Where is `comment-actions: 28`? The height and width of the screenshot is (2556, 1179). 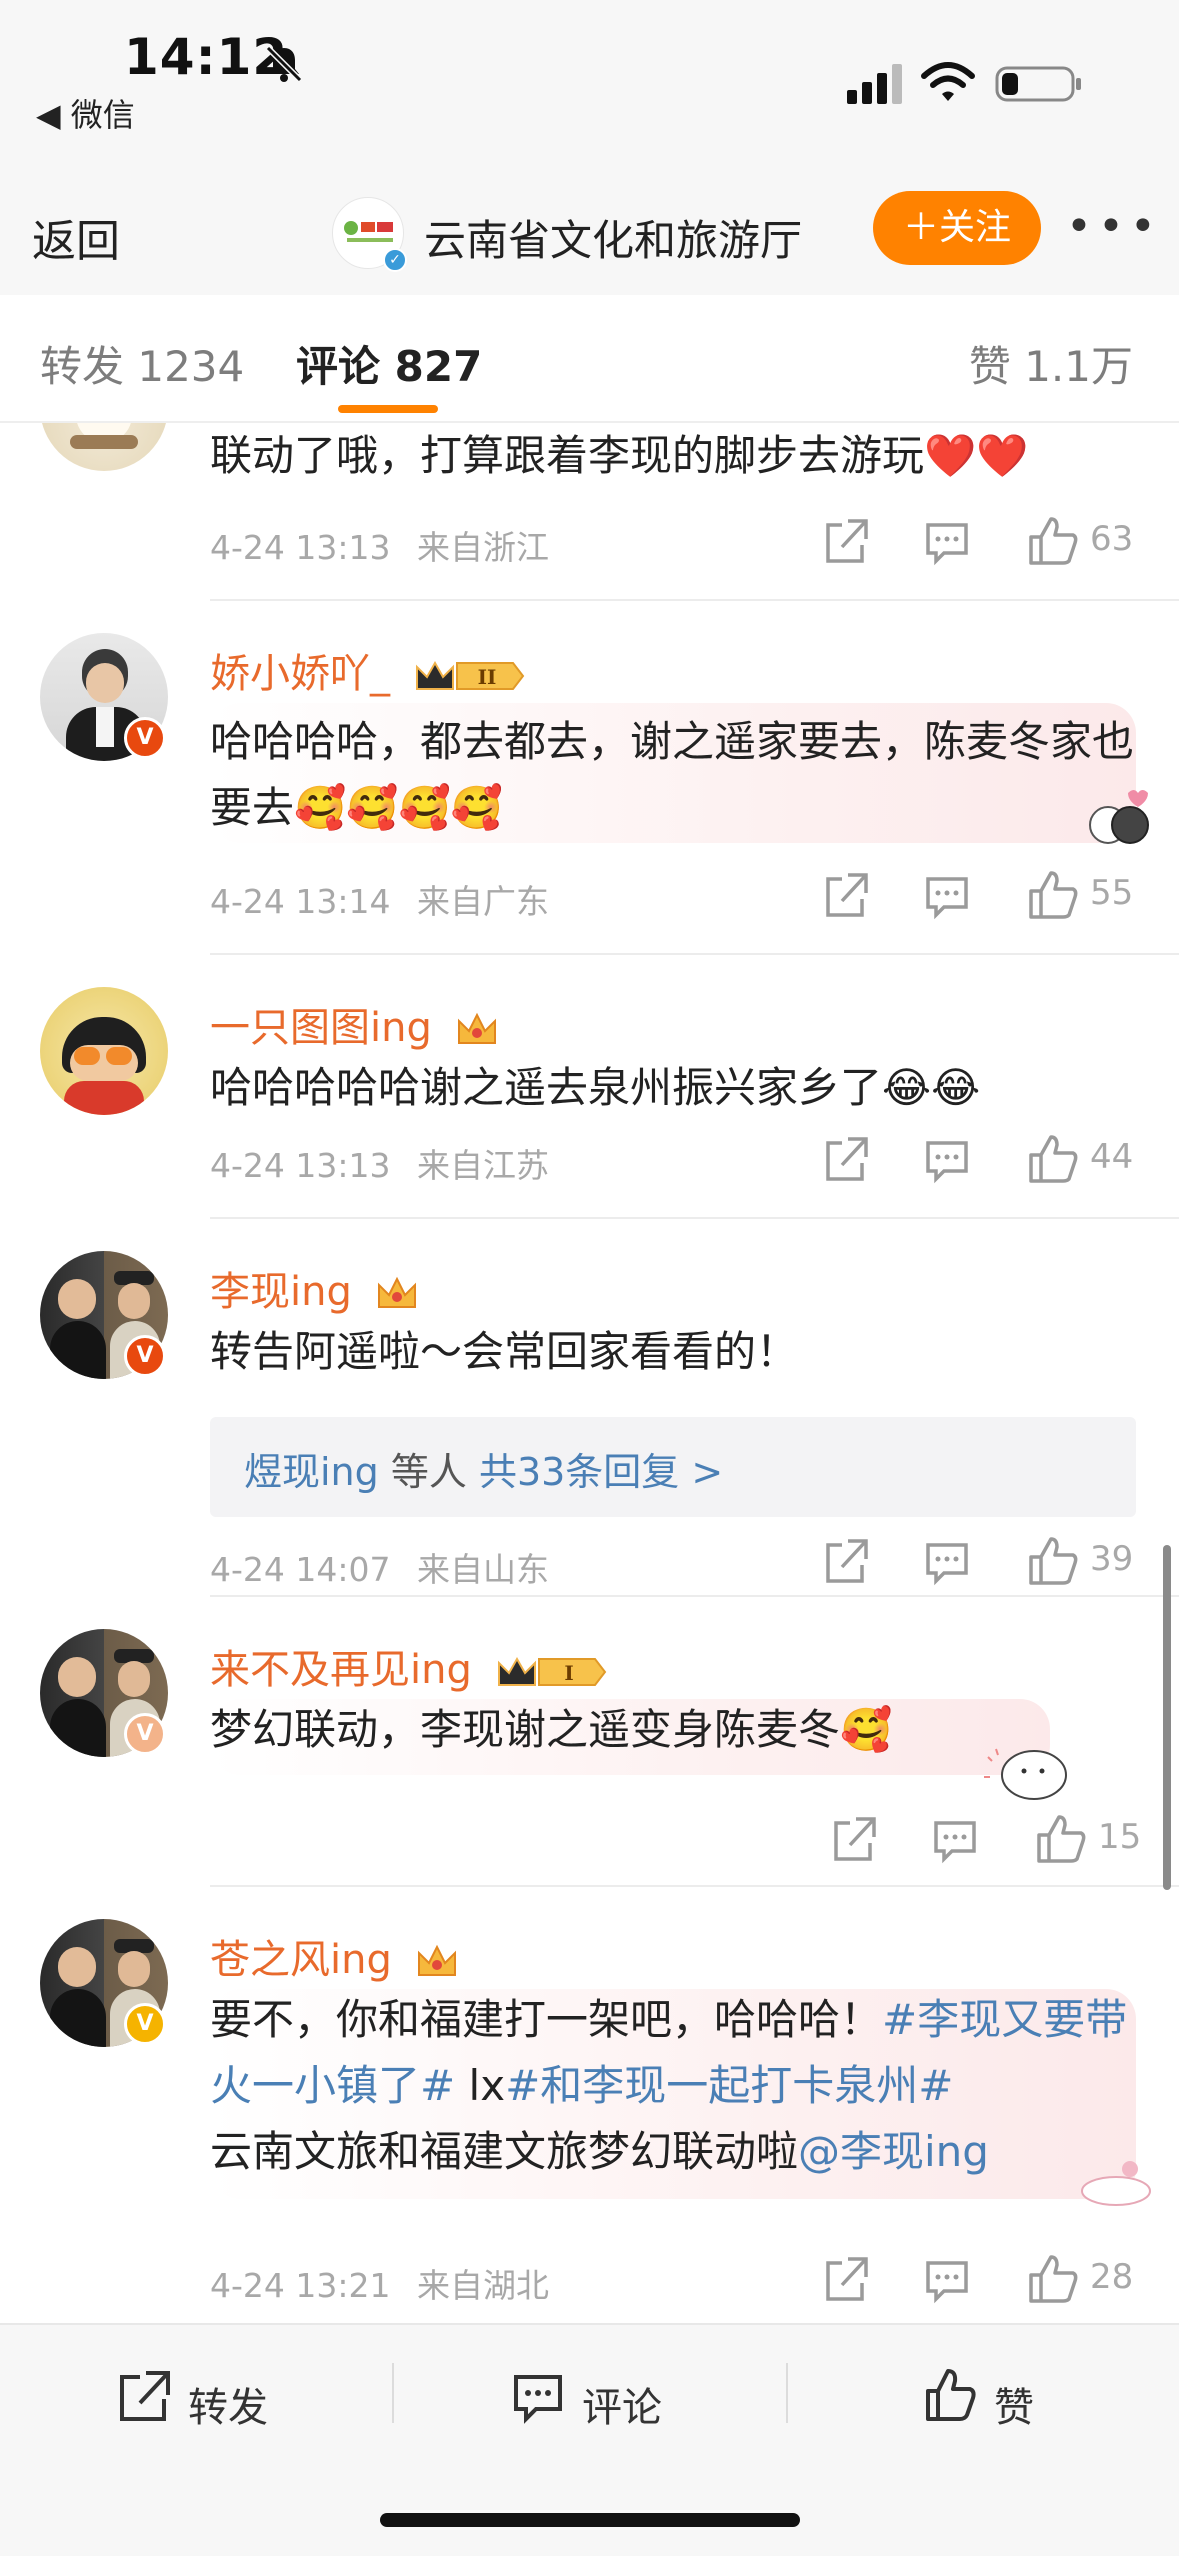
comment-actions: 28 is located at coordinates (985, 2279).